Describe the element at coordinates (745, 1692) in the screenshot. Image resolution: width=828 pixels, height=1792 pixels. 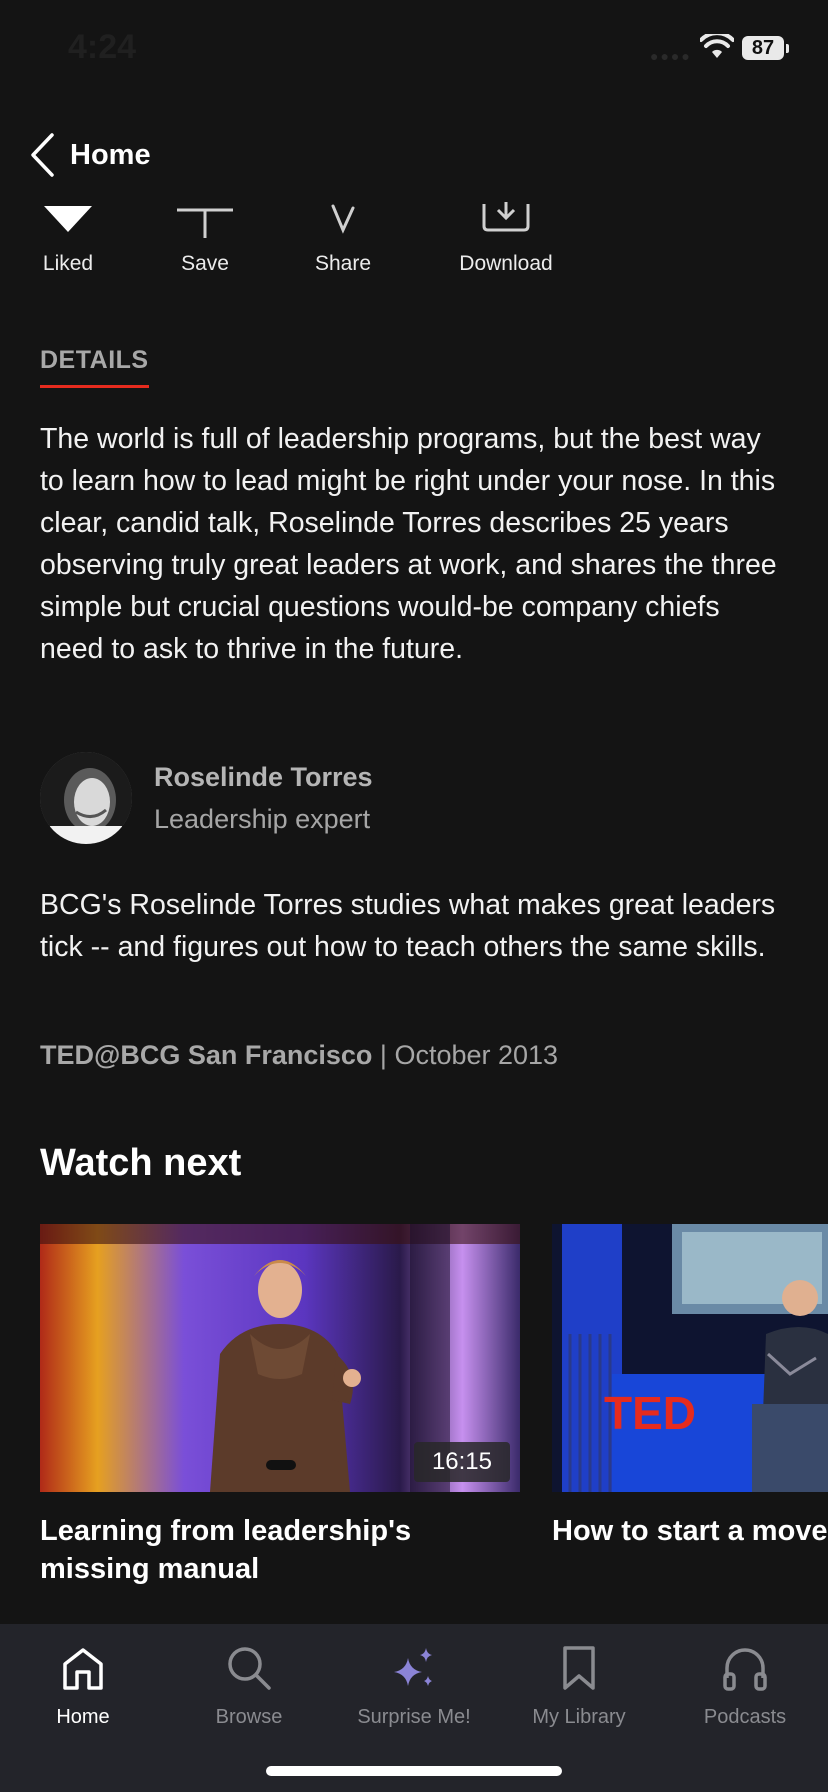
I see `tab-podcasts: Podcasts` at that location.